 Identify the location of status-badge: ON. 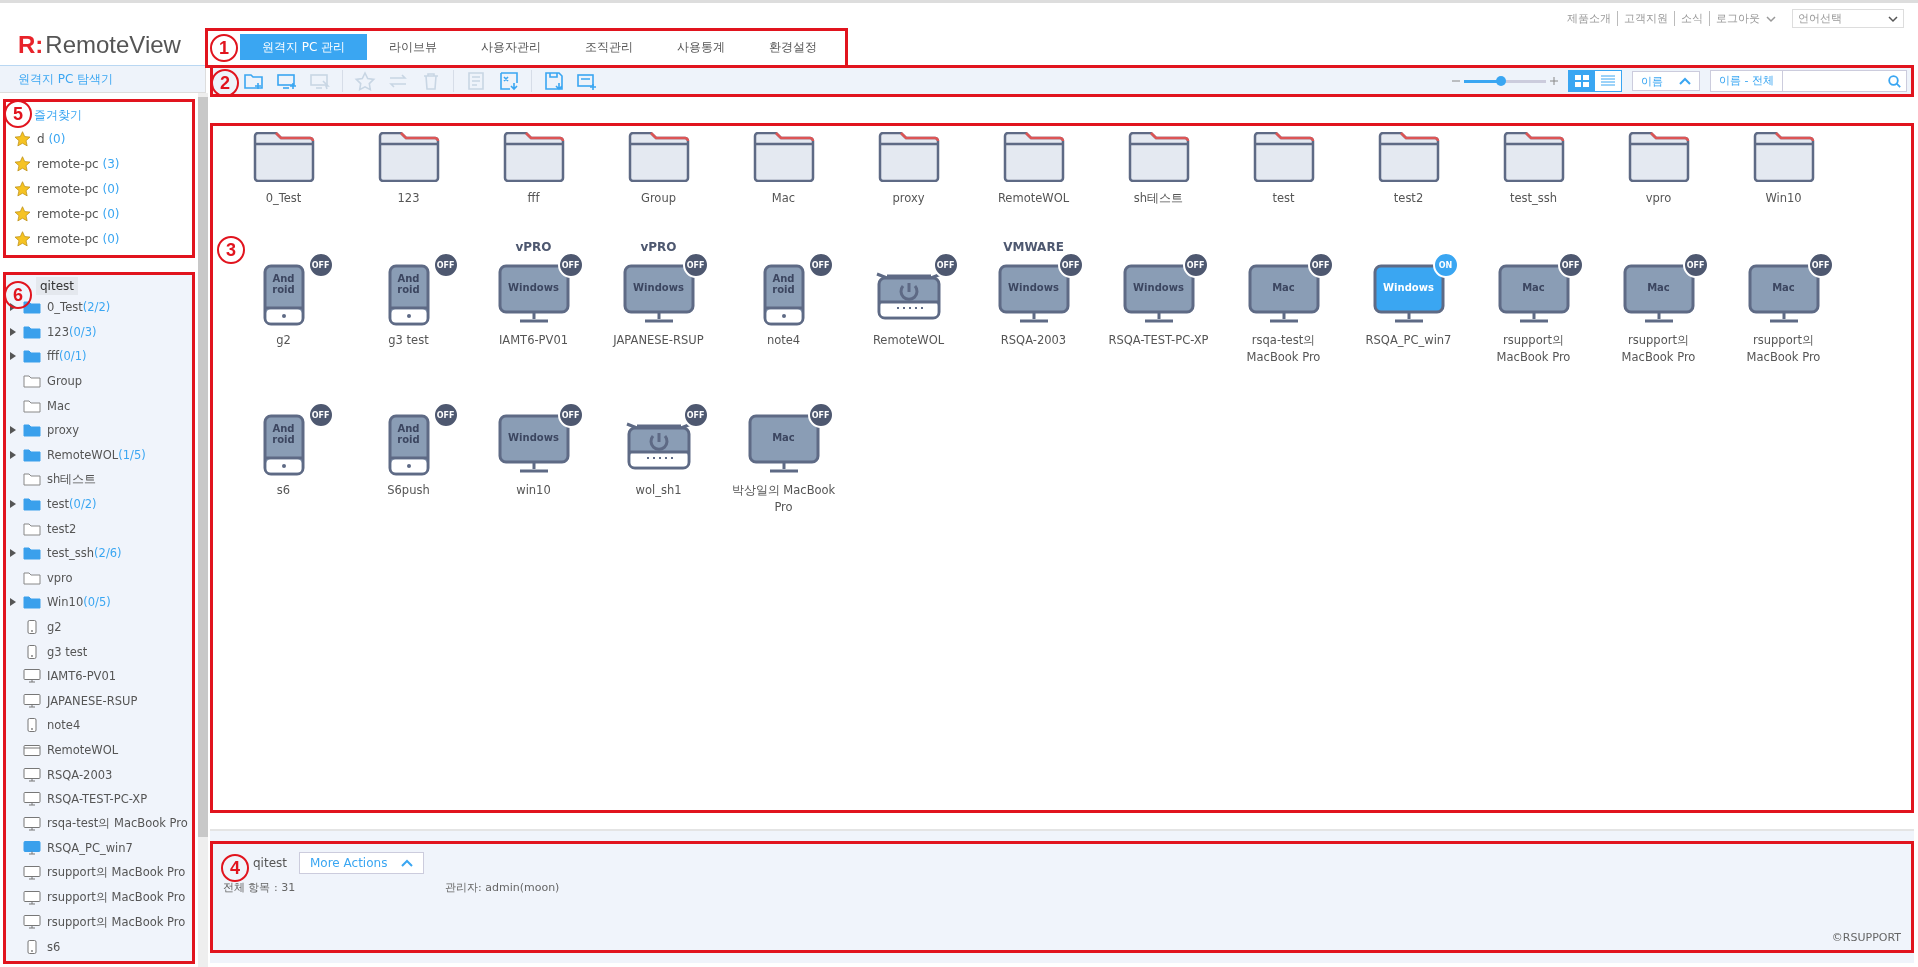
(1445, 265).